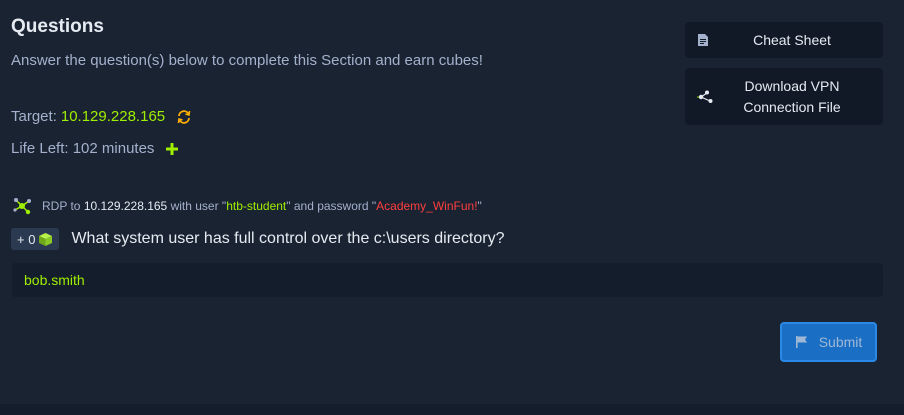 Image resolution: width=904 pixels, height=415 pixels. What do you see at coordinates (840, 342) in the screenshot?
I see `submit-label: Submit` at bounding box center [840, 342].